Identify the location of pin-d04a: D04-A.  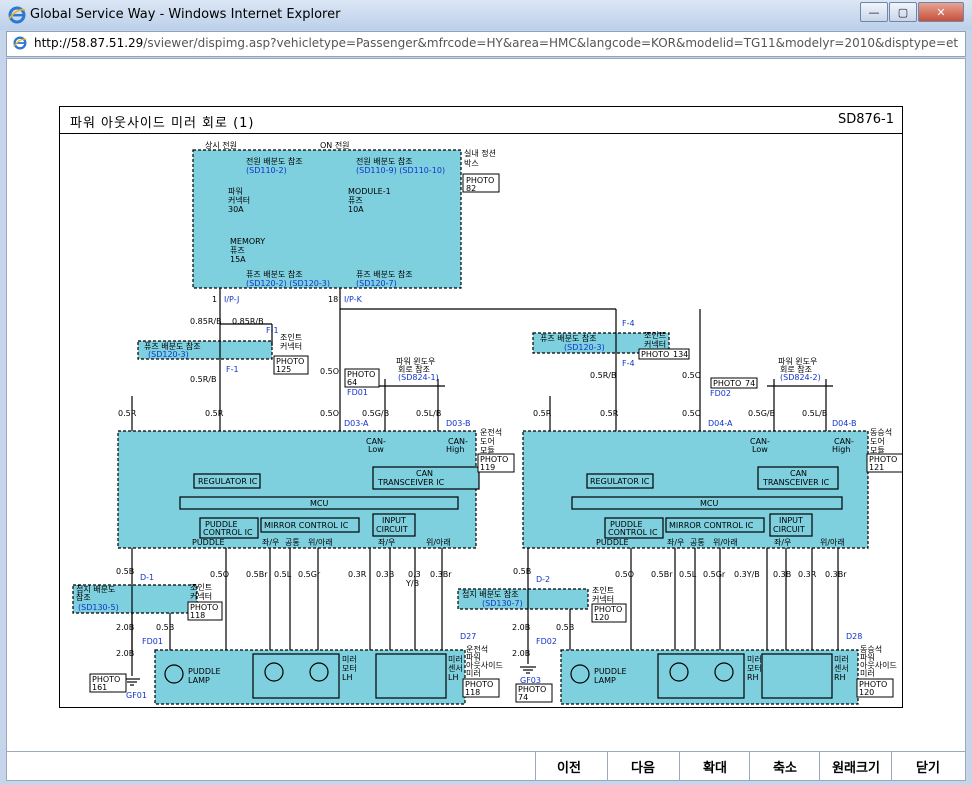
(720, 423).